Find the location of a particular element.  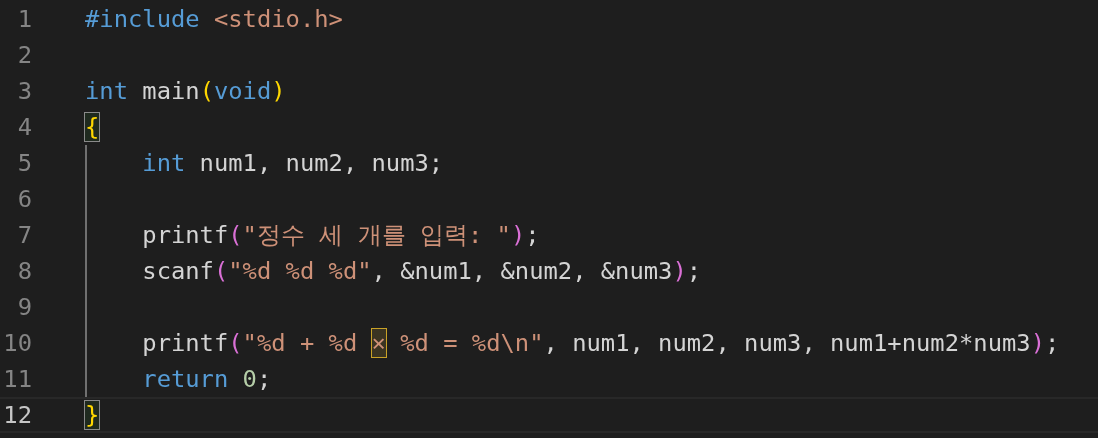

line-number: 11 is located at coordinates (17, 379).